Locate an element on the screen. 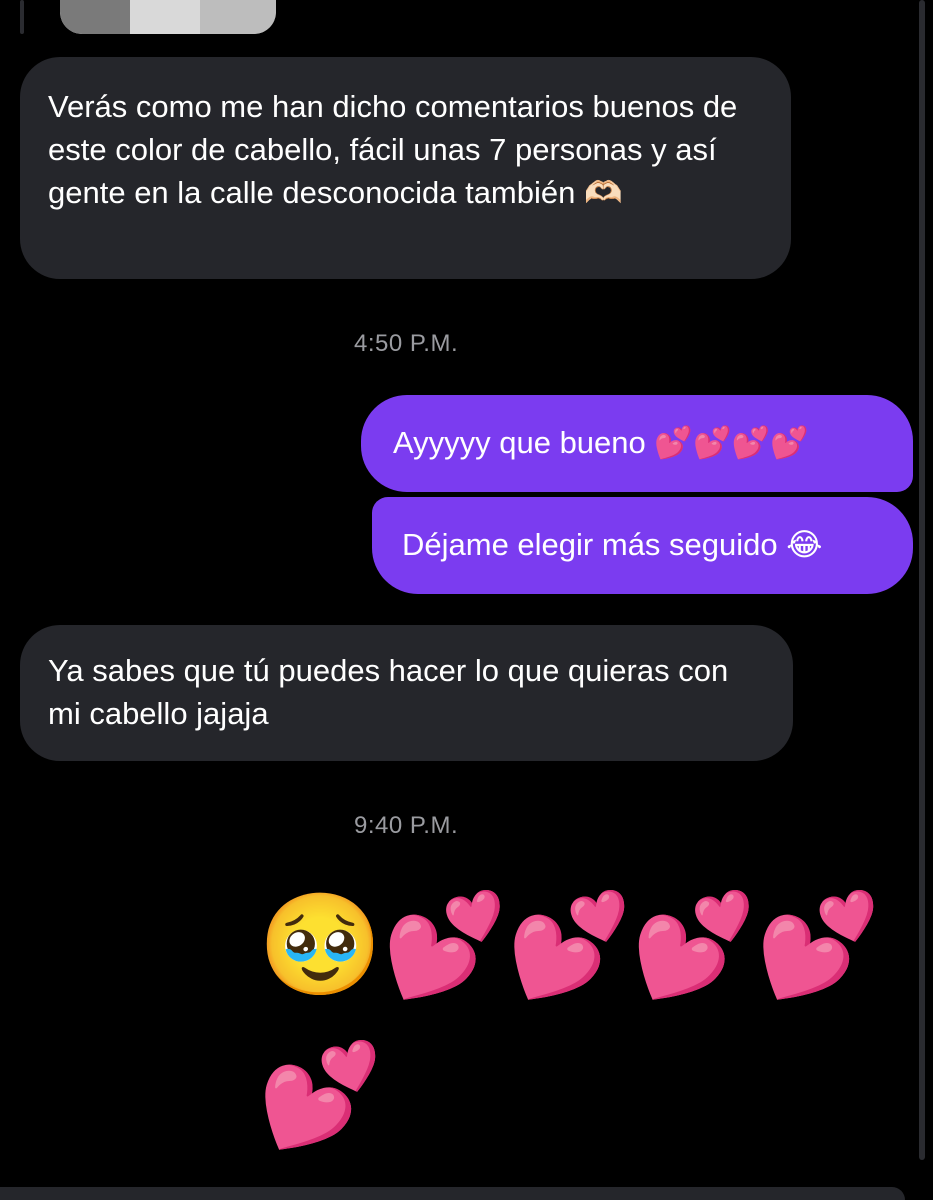 The height and width of the screenshot is (1200, 933). message-text: Déjame elegir más seguido 😂 is located at coordinates (612, 544).